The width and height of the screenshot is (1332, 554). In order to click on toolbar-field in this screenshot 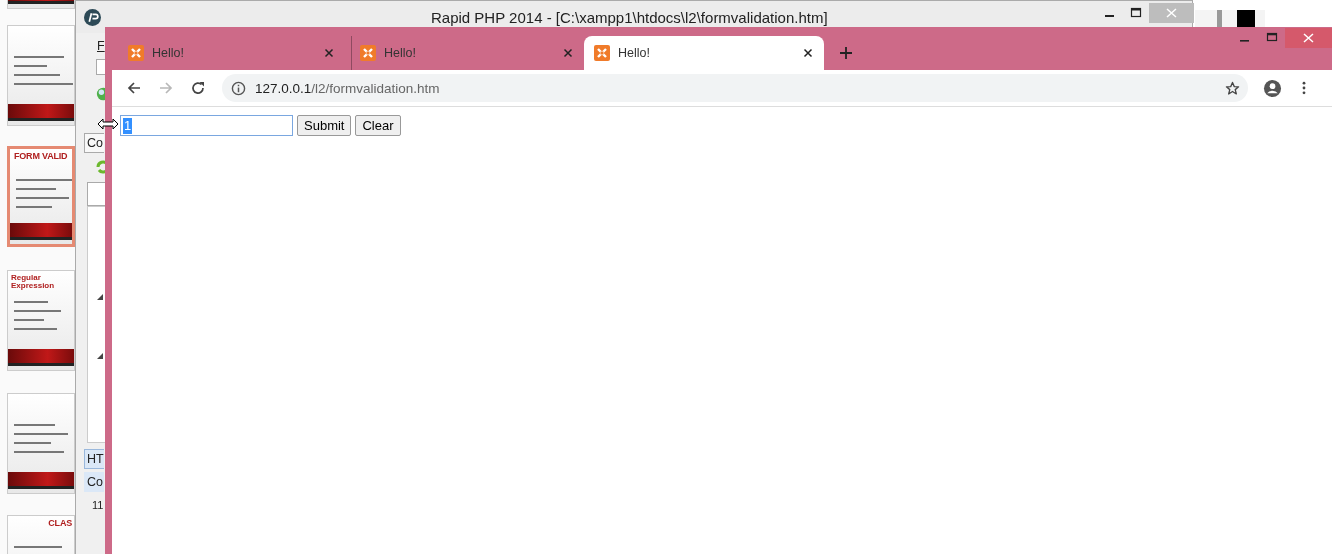, I will do `click(100, 67)`.